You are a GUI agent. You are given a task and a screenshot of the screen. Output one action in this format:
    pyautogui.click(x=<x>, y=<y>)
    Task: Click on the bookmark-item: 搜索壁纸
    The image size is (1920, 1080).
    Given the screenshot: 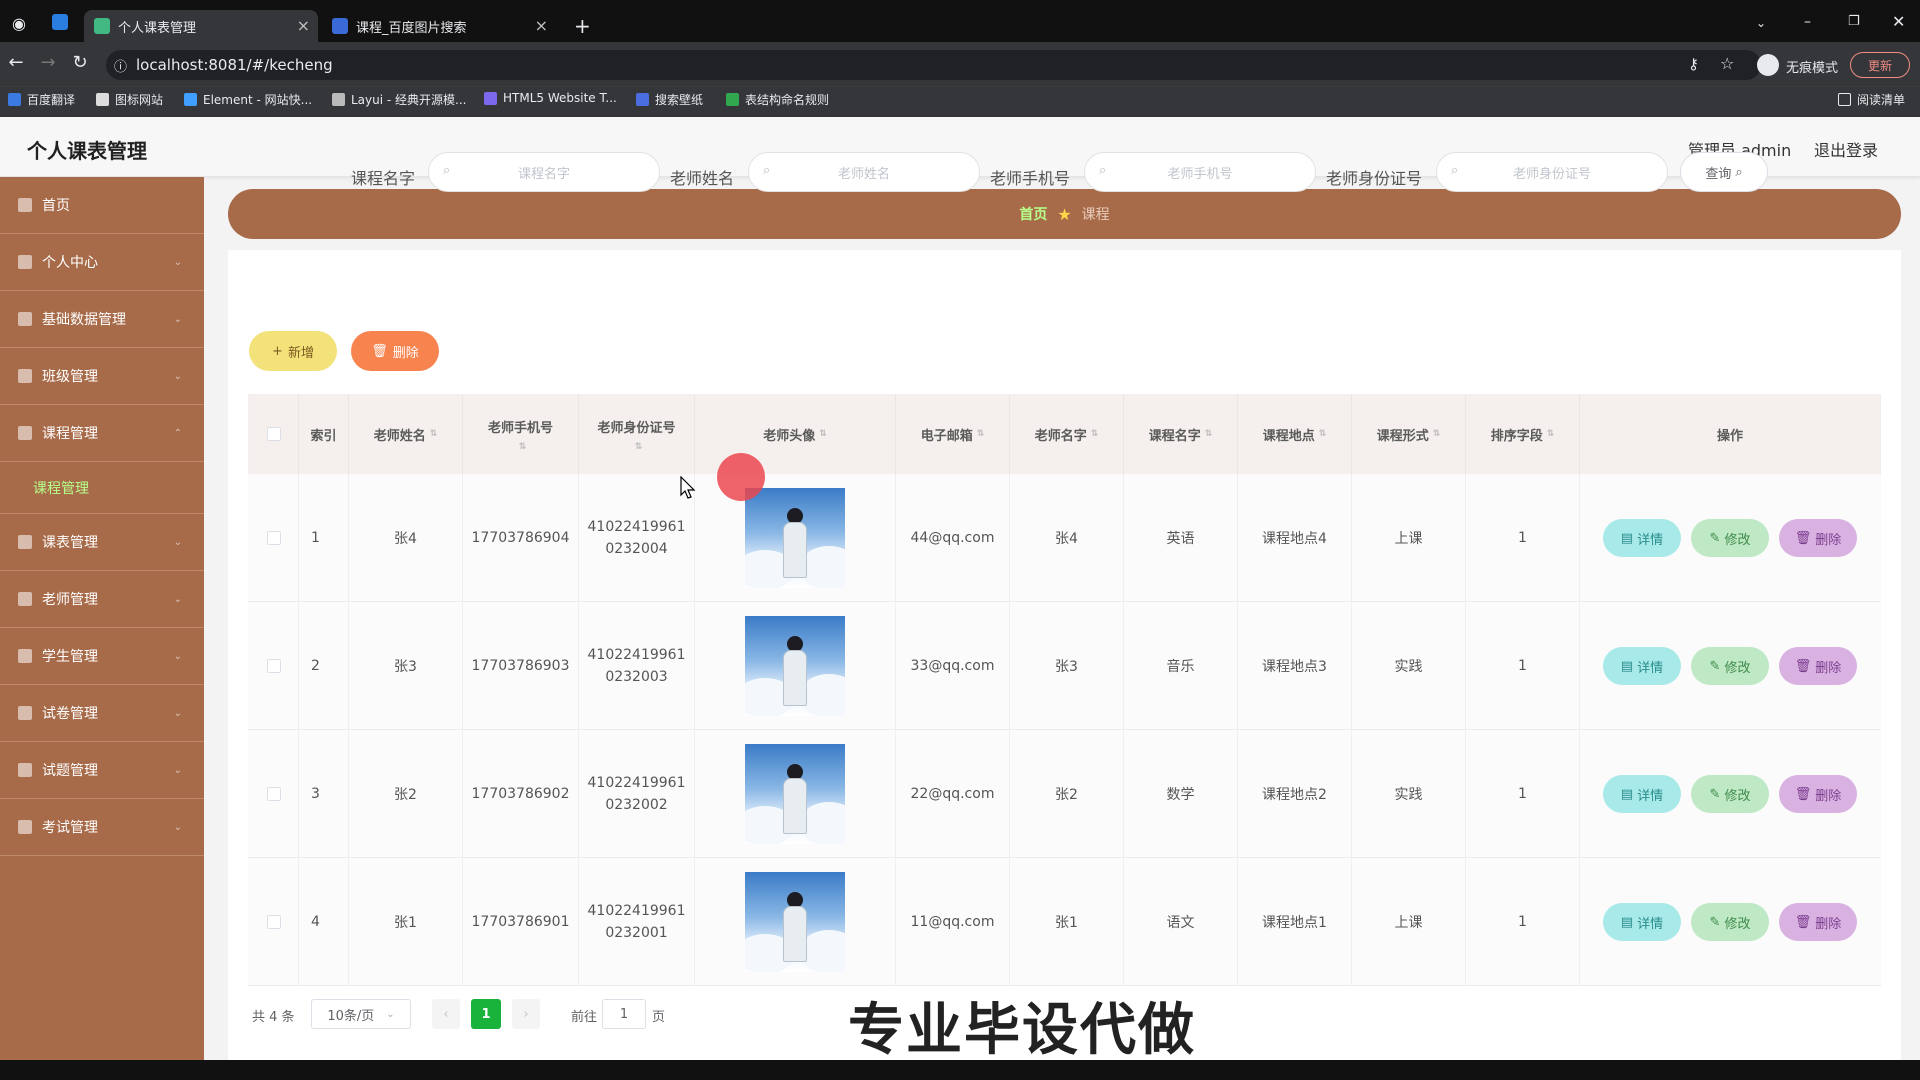 What is the action you would take?
    pyautogui.click(x=669, y=99)
    